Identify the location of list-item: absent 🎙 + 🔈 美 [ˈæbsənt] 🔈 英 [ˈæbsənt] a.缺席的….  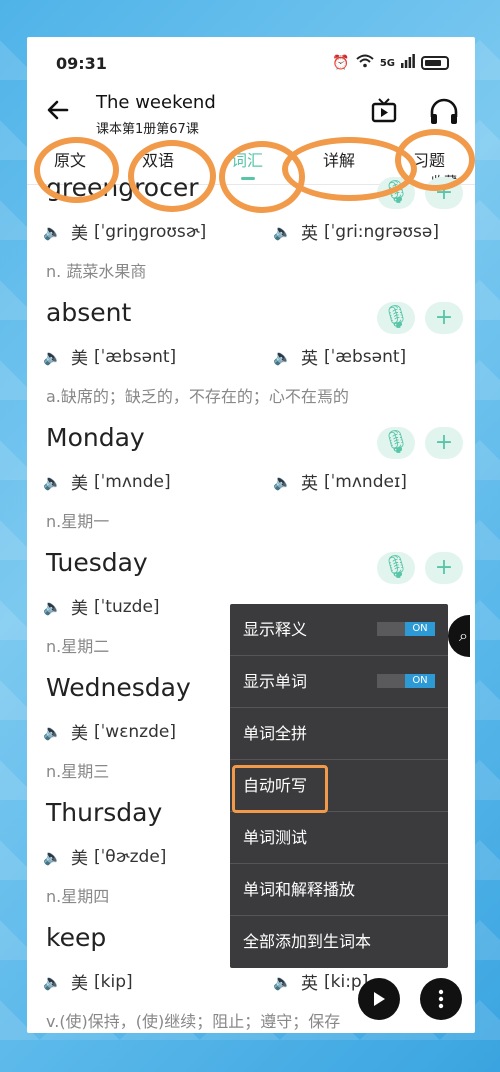
(251, 360).